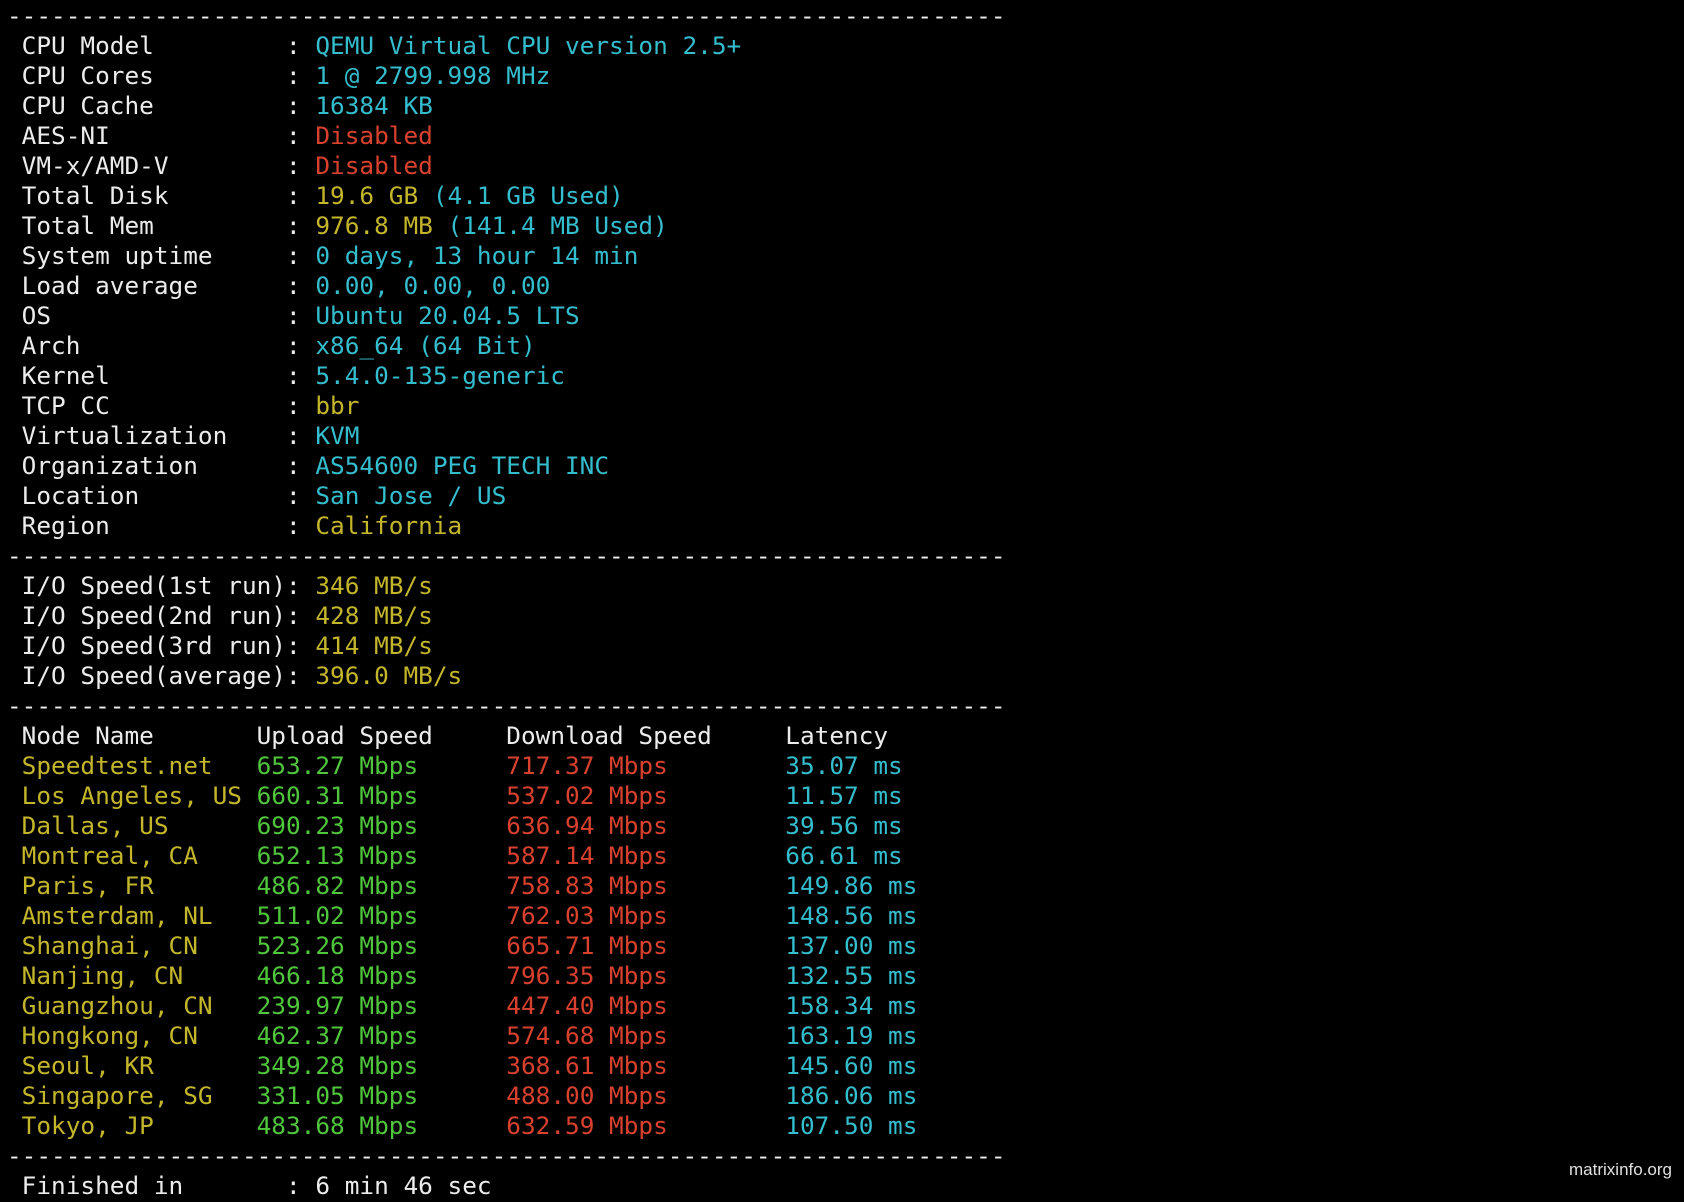 The image size is (1684, 1202). I want to click on upload-speed: 523.26 Mbps, so click(337, 945).